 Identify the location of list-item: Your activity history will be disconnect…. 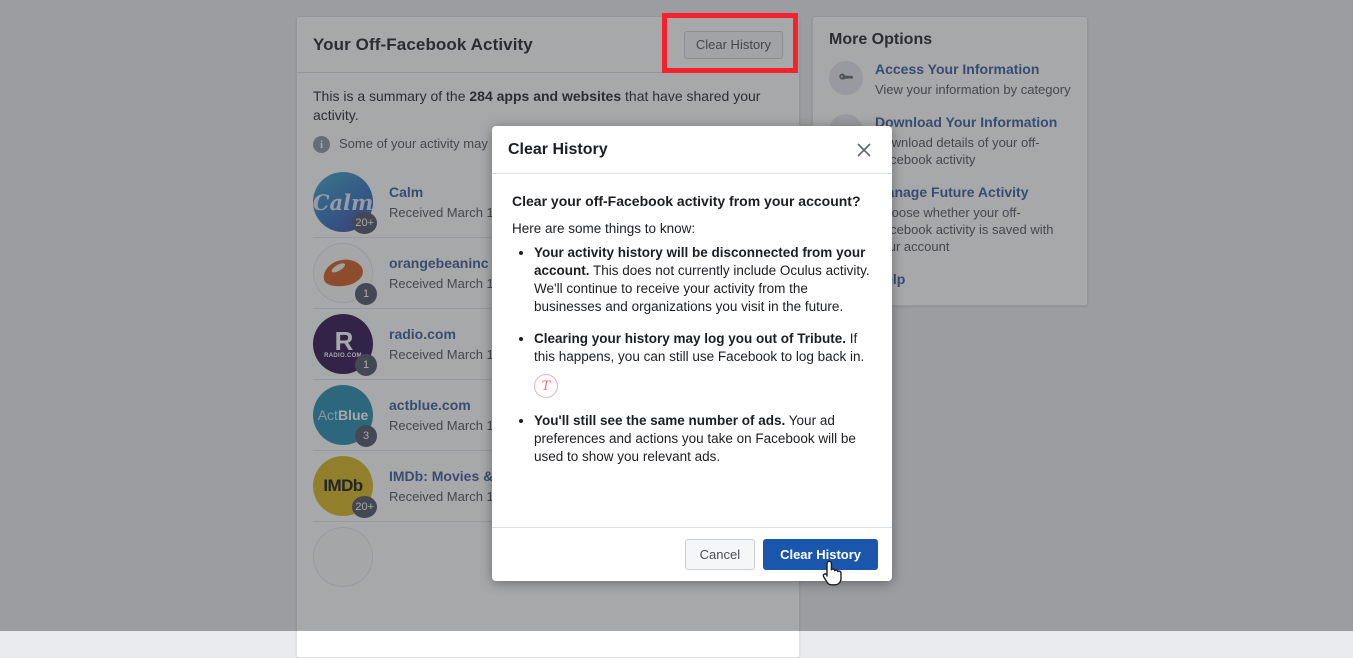
(703, 280).